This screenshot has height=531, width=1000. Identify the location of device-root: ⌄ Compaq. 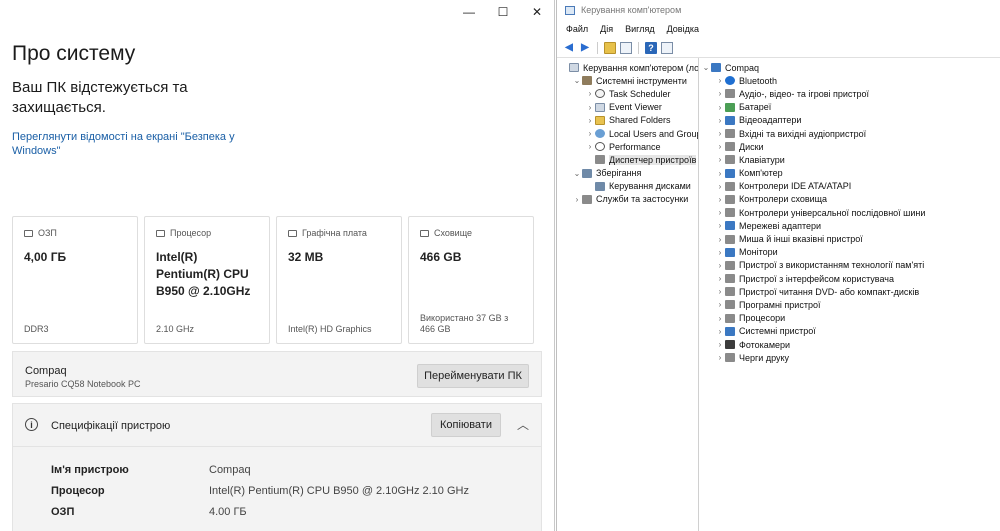
(849, 67).